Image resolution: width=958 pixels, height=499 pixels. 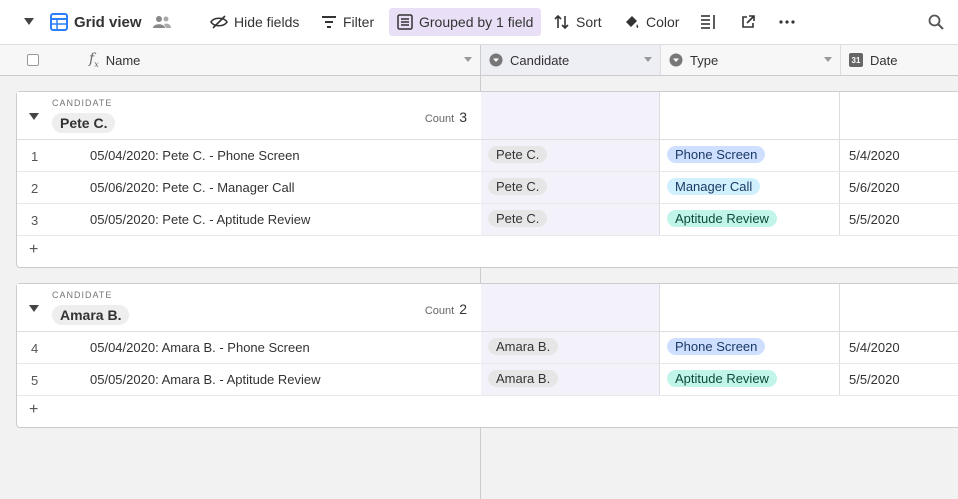 I want to click on row-name: 05/05/2020: Amara B. - Aptitude Review, so click(x=205, y=379).